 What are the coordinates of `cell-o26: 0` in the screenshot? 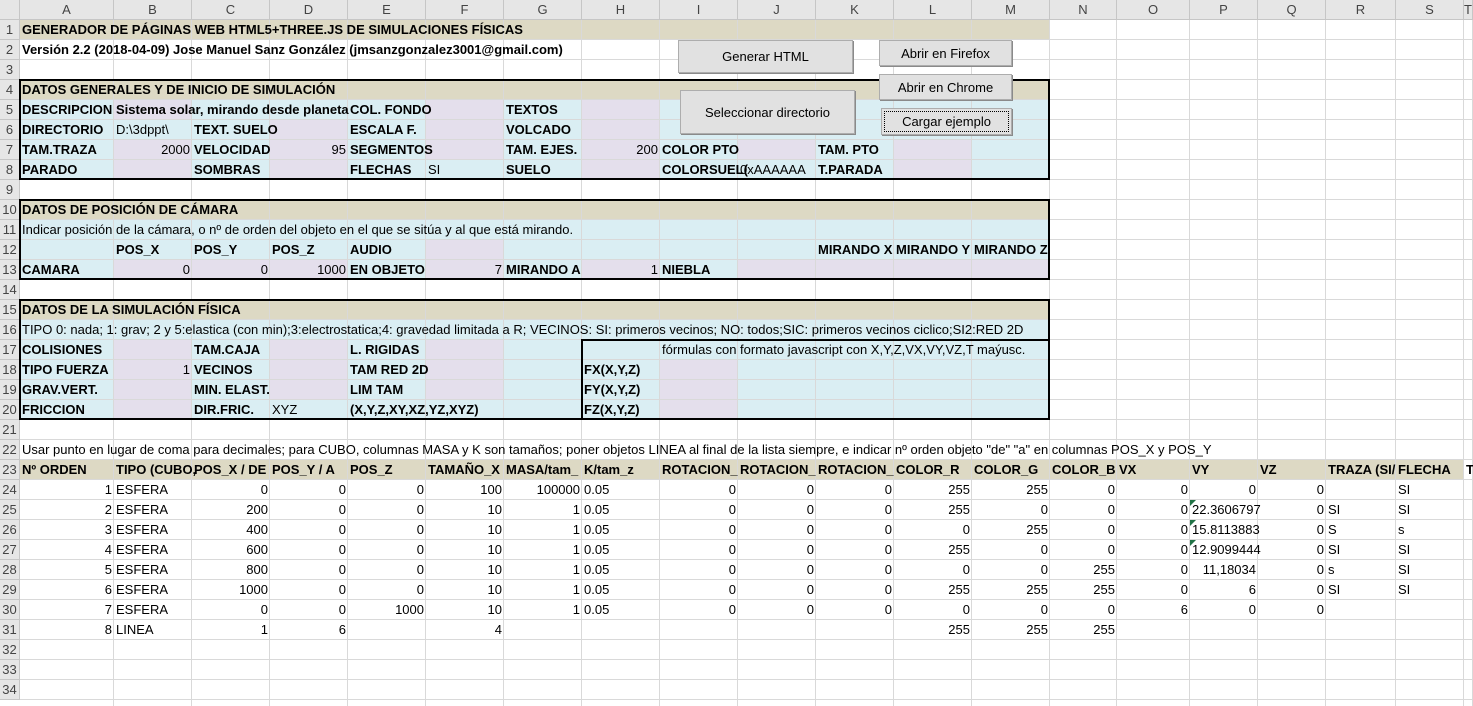 It's located at (1153, 530).